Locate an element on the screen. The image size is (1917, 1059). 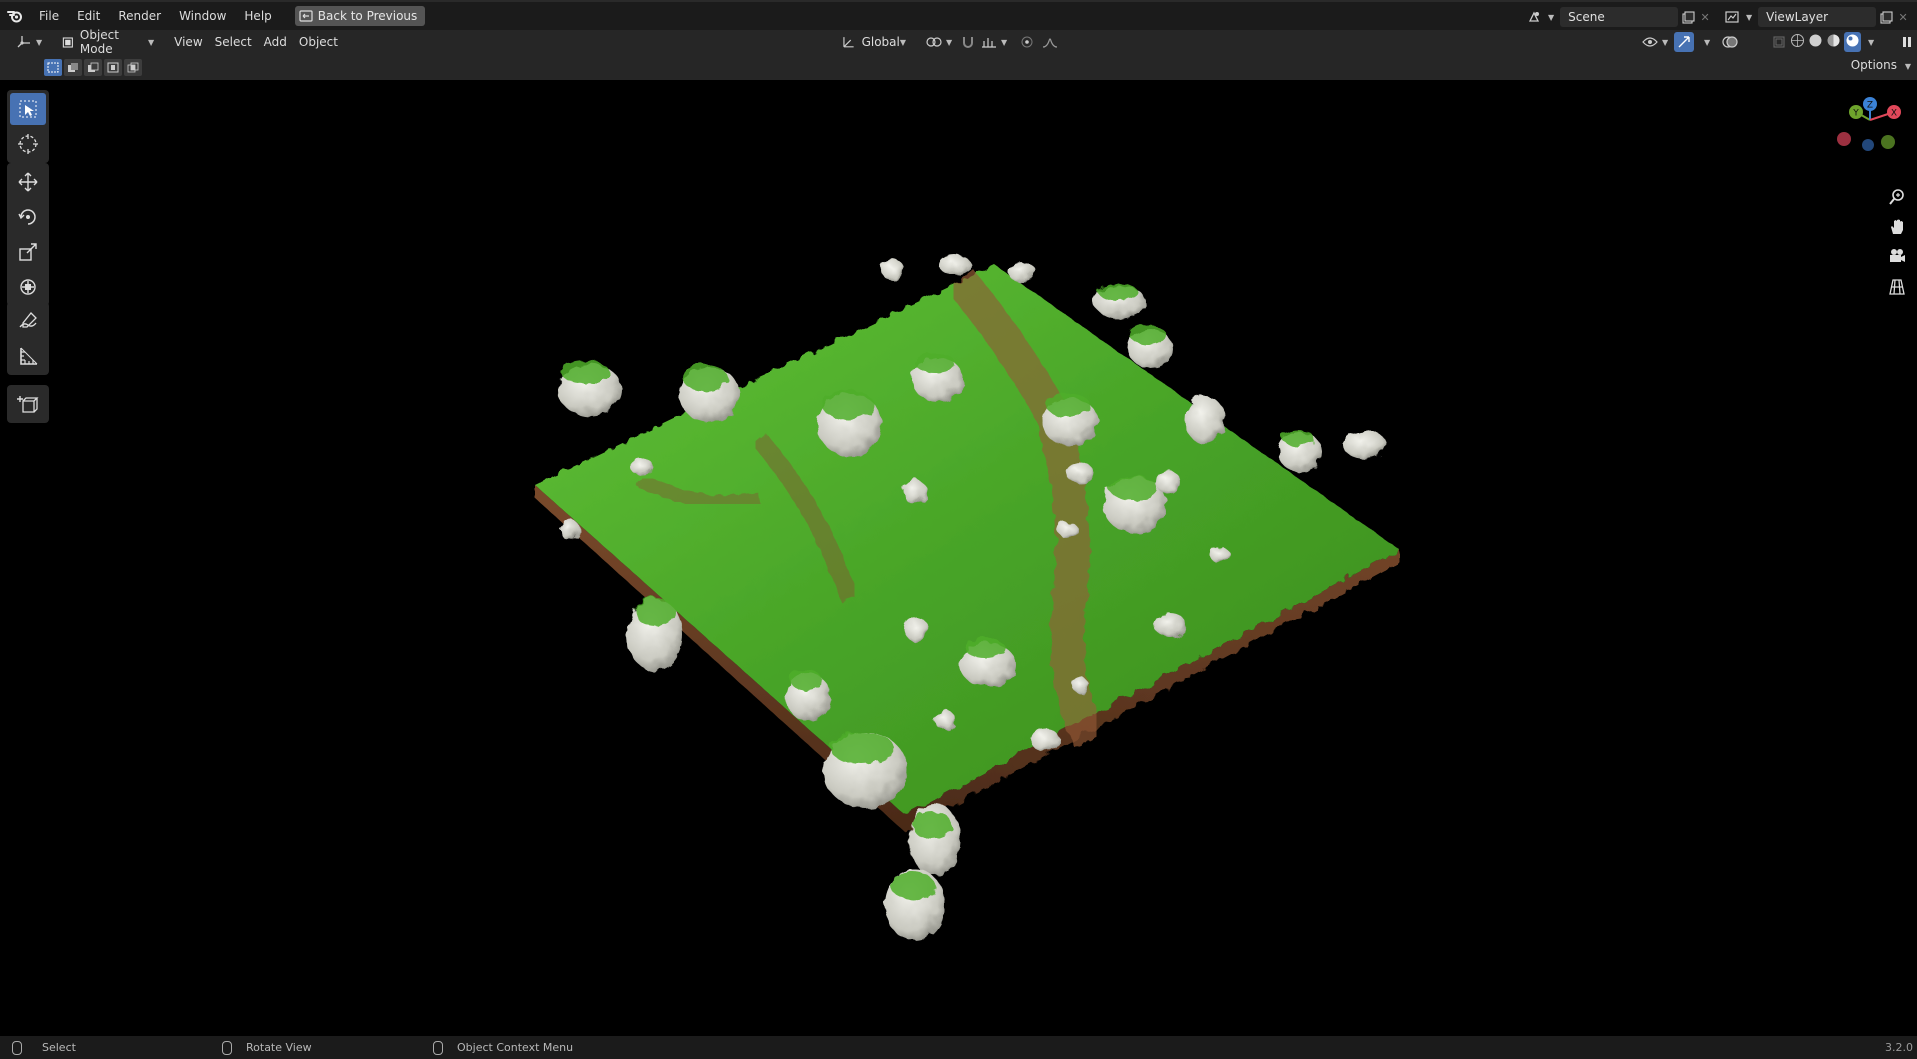
menu-view: View is located at coordinates (188, 42).